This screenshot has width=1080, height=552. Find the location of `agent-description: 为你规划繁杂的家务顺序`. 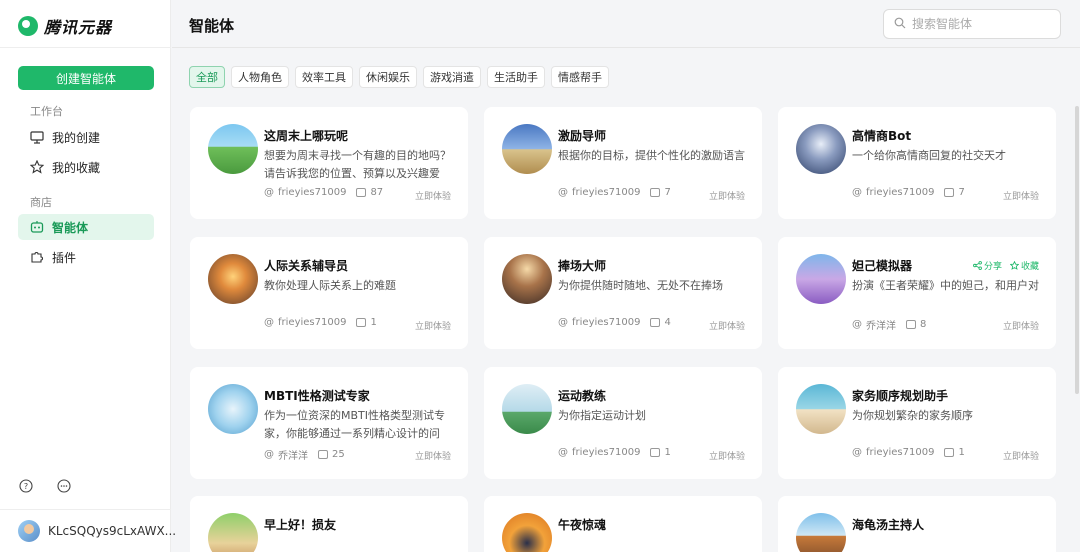

agent-description: 为你规划繁杂的家务顺序 is located at coordinates (912, 415).